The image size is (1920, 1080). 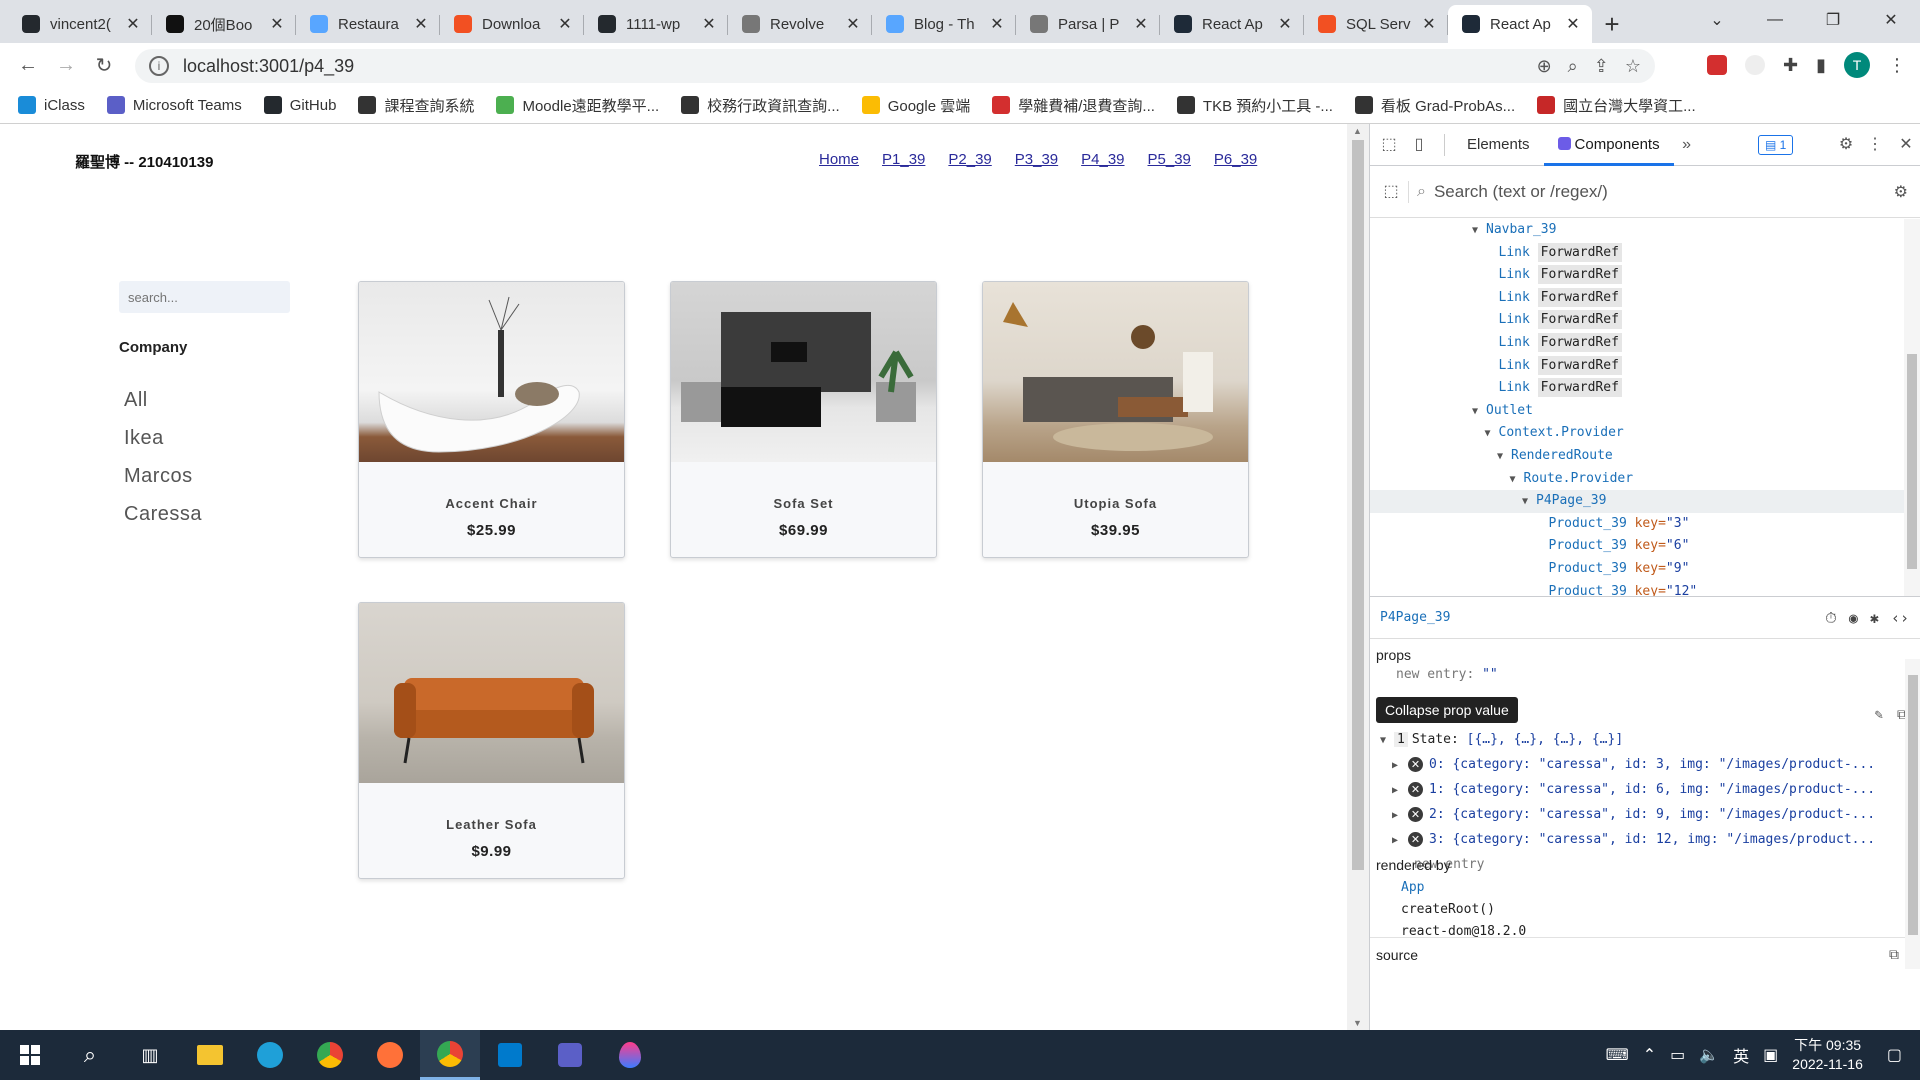 What do you see at coordinates (491, 740) in the screenshot?
I see `product-card: Leather Sofa $9.99` at bounding box center [491, 740].